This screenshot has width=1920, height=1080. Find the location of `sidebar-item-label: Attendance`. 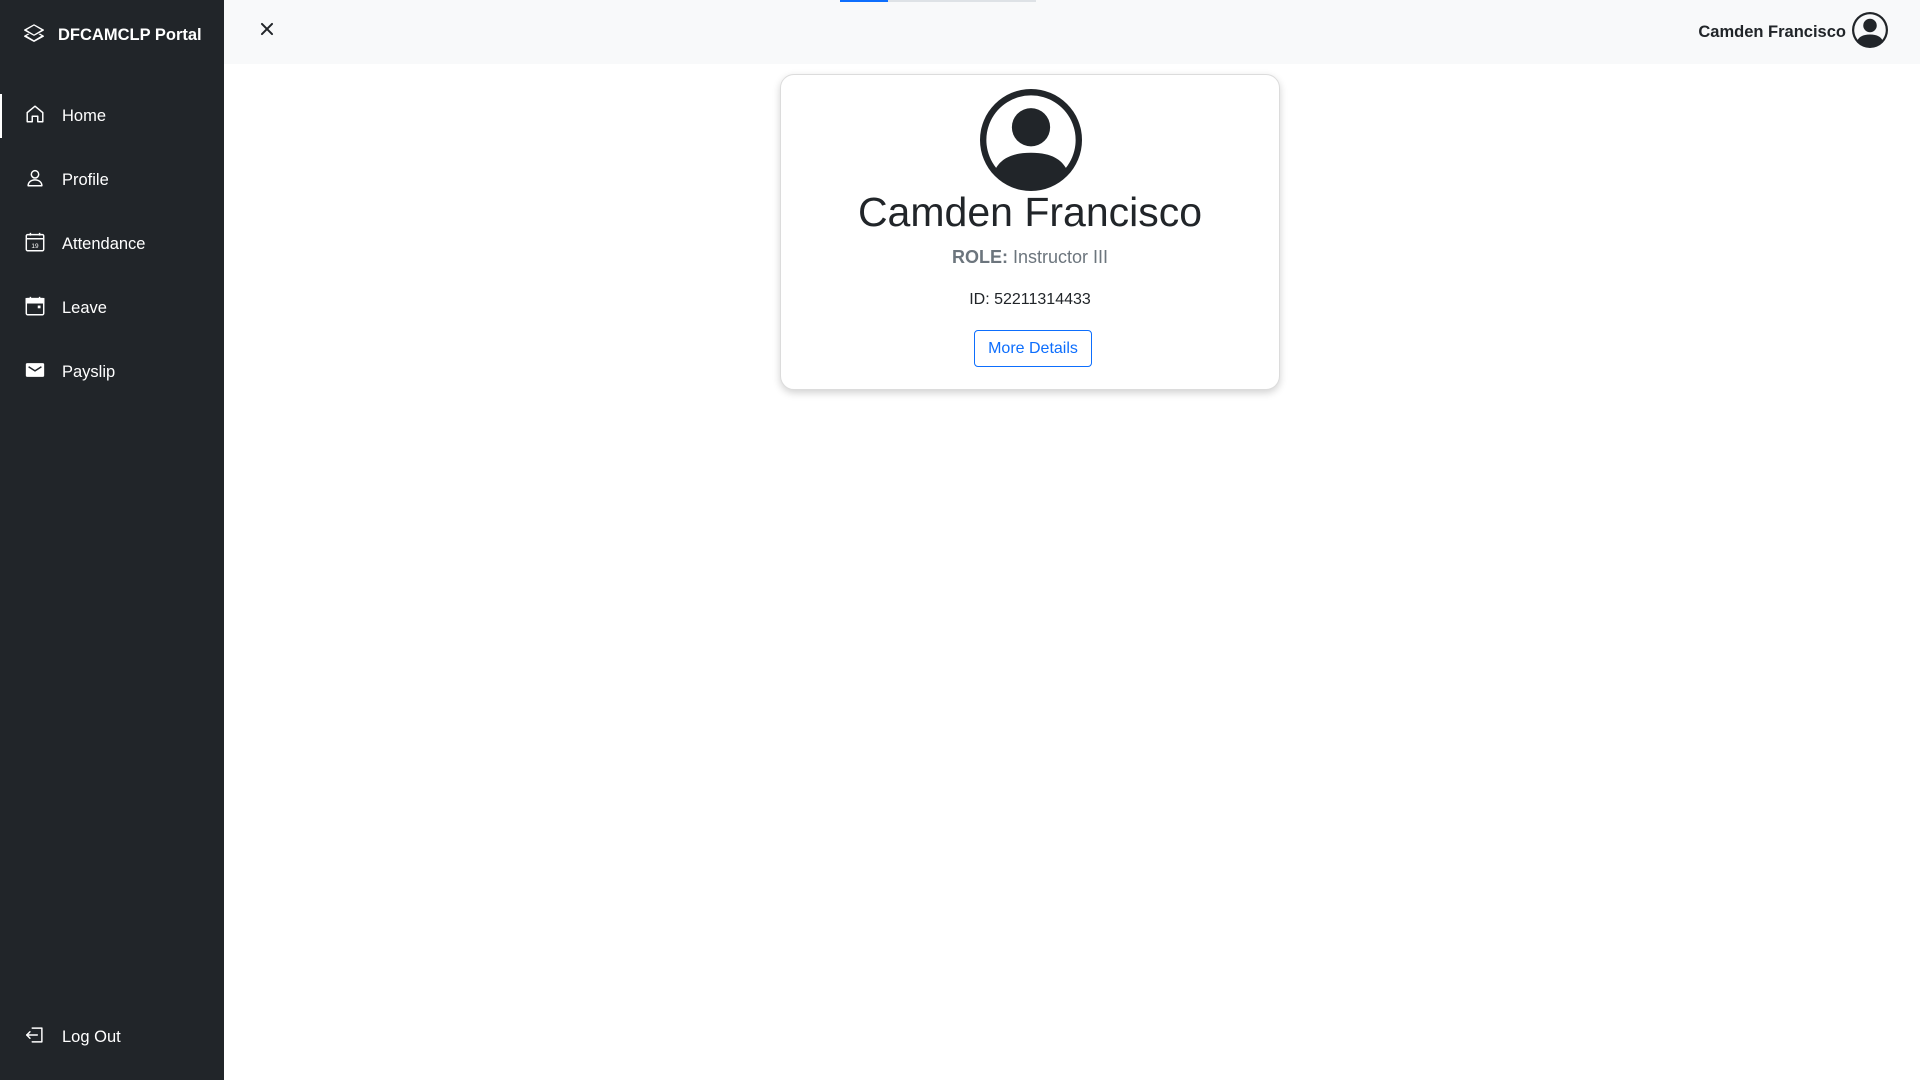

sidebar-item-label: Attendance is located at coordinates (104, 243).